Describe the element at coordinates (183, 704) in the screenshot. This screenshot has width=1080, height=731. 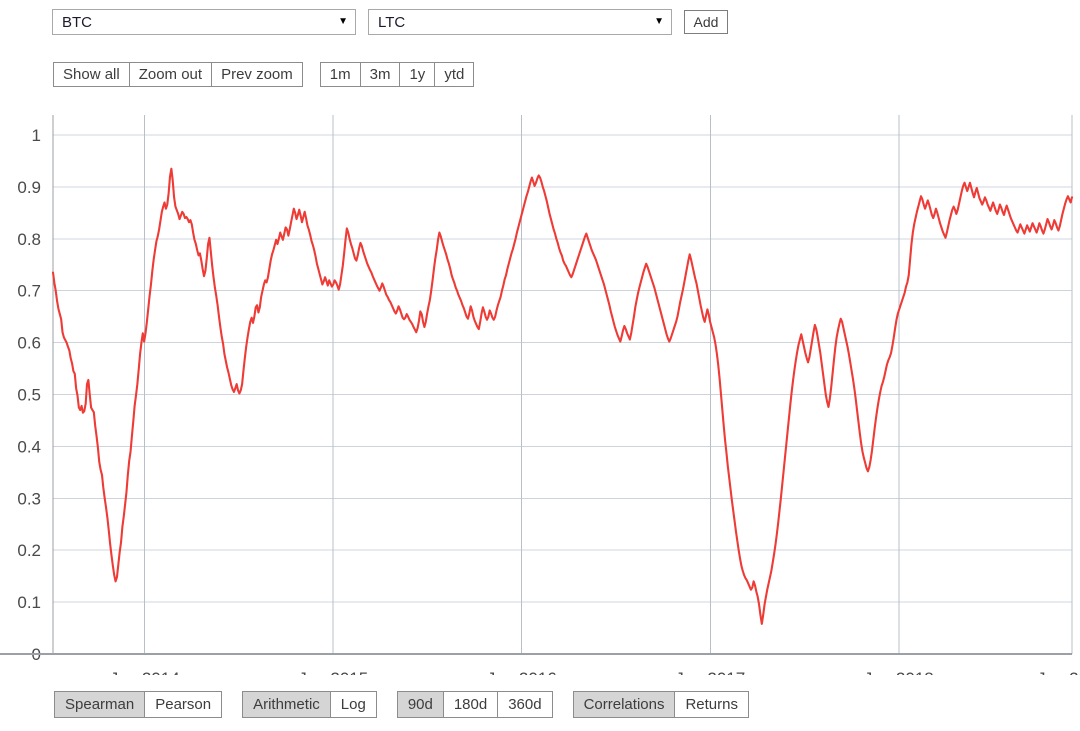
I see `method-pearson-button: Pearson` at that location.